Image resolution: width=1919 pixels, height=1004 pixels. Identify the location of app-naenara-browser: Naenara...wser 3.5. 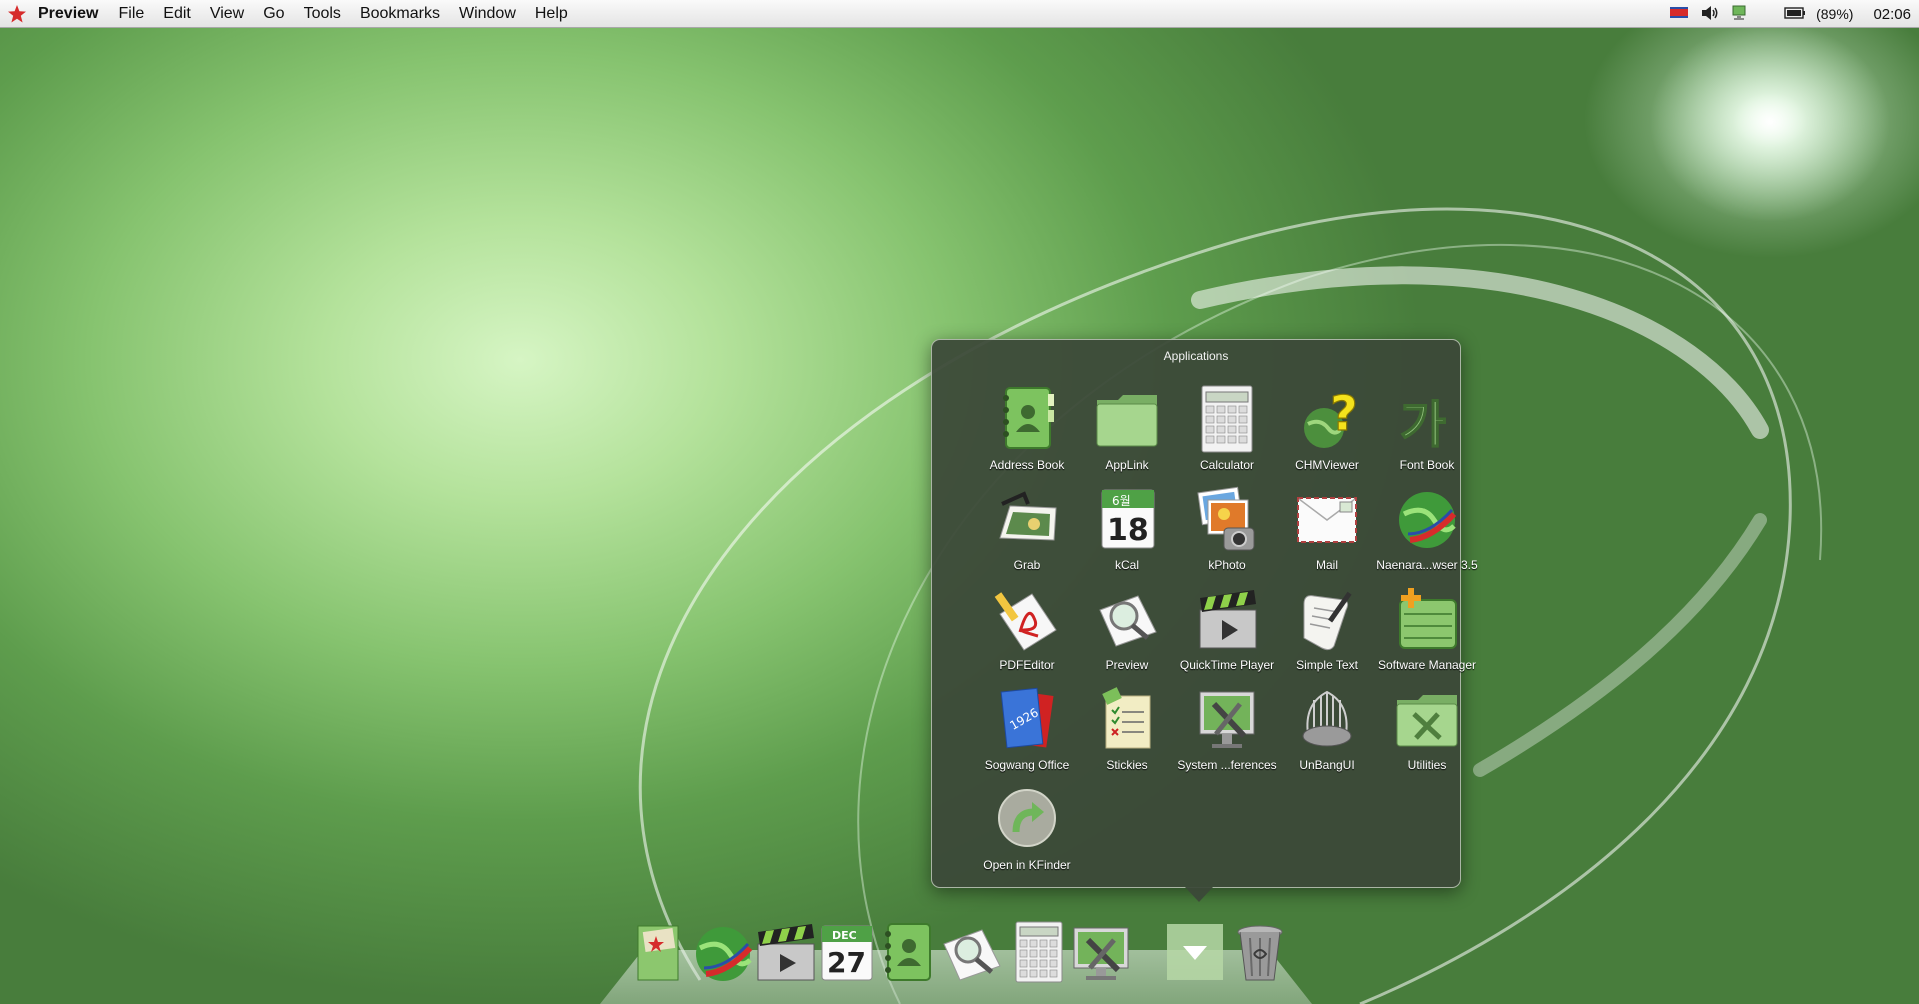
(1427, 534).